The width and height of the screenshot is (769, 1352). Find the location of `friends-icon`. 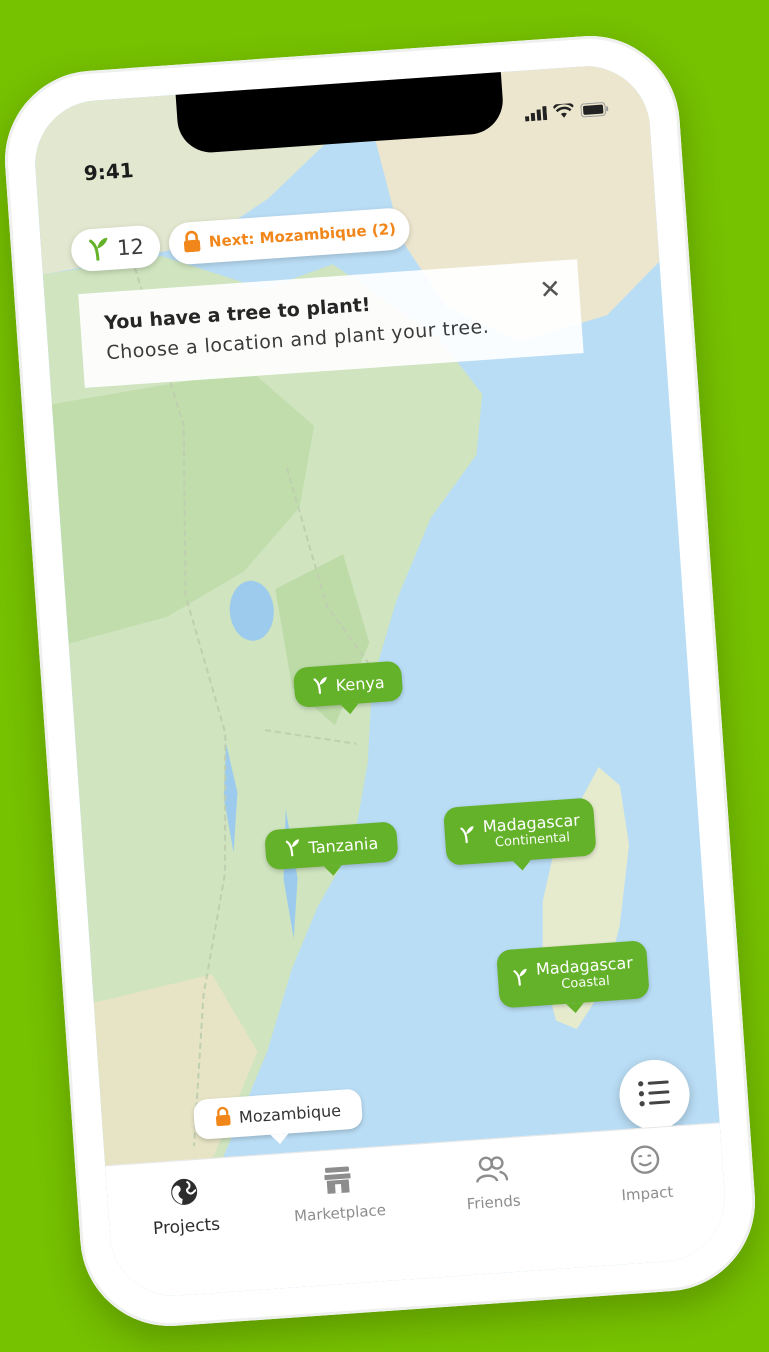

friends-icon is located at coordinates (491, 1171).